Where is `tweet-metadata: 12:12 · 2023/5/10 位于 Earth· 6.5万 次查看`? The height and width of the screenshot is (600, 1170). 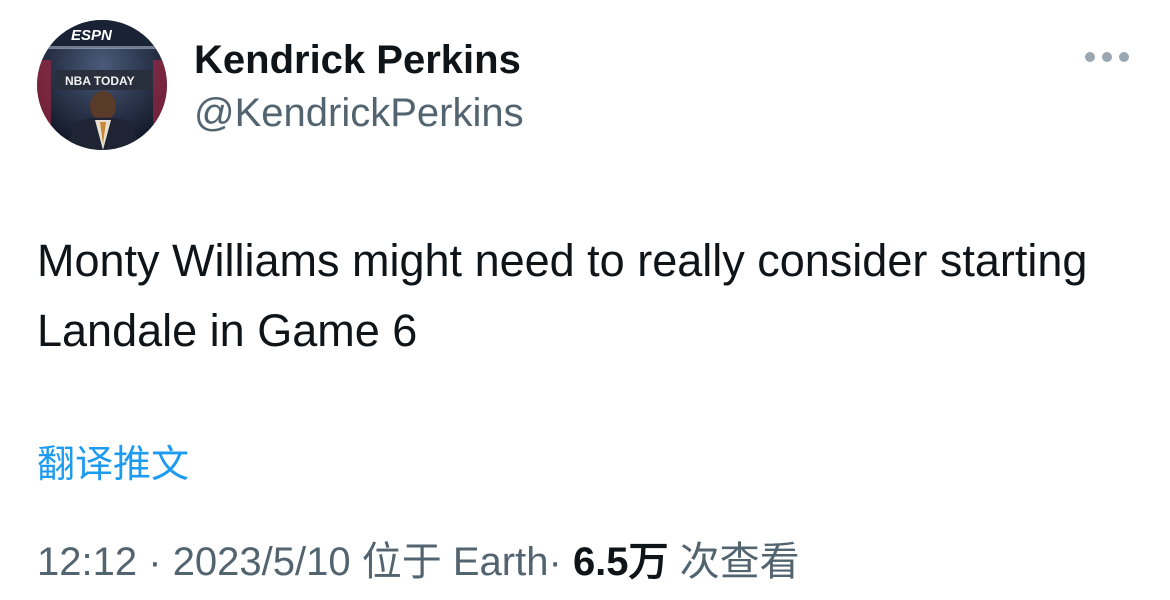
tweet-metadata: 12:12 · 2023/5/10 位于 Earth· 6.5万 次查看 is located at coordinates (418, 562).